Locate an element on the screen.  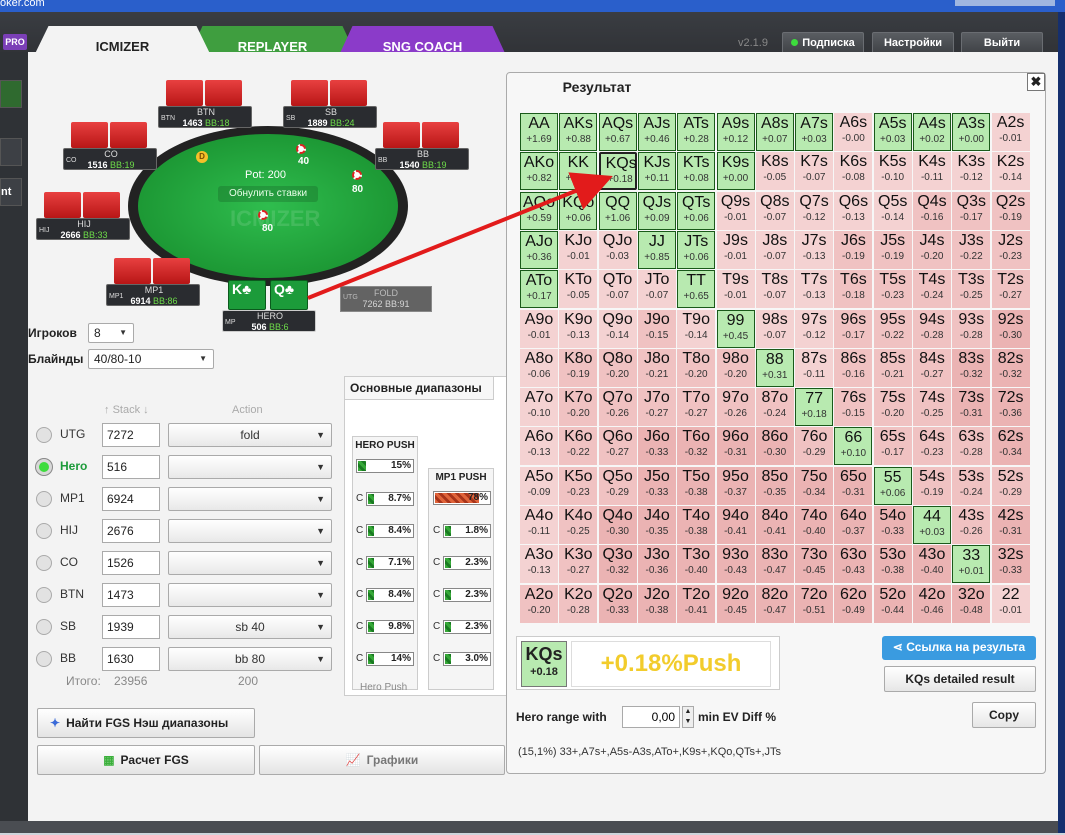
hand-cell: A5o -0.09 is located at coordinates (539, 485).